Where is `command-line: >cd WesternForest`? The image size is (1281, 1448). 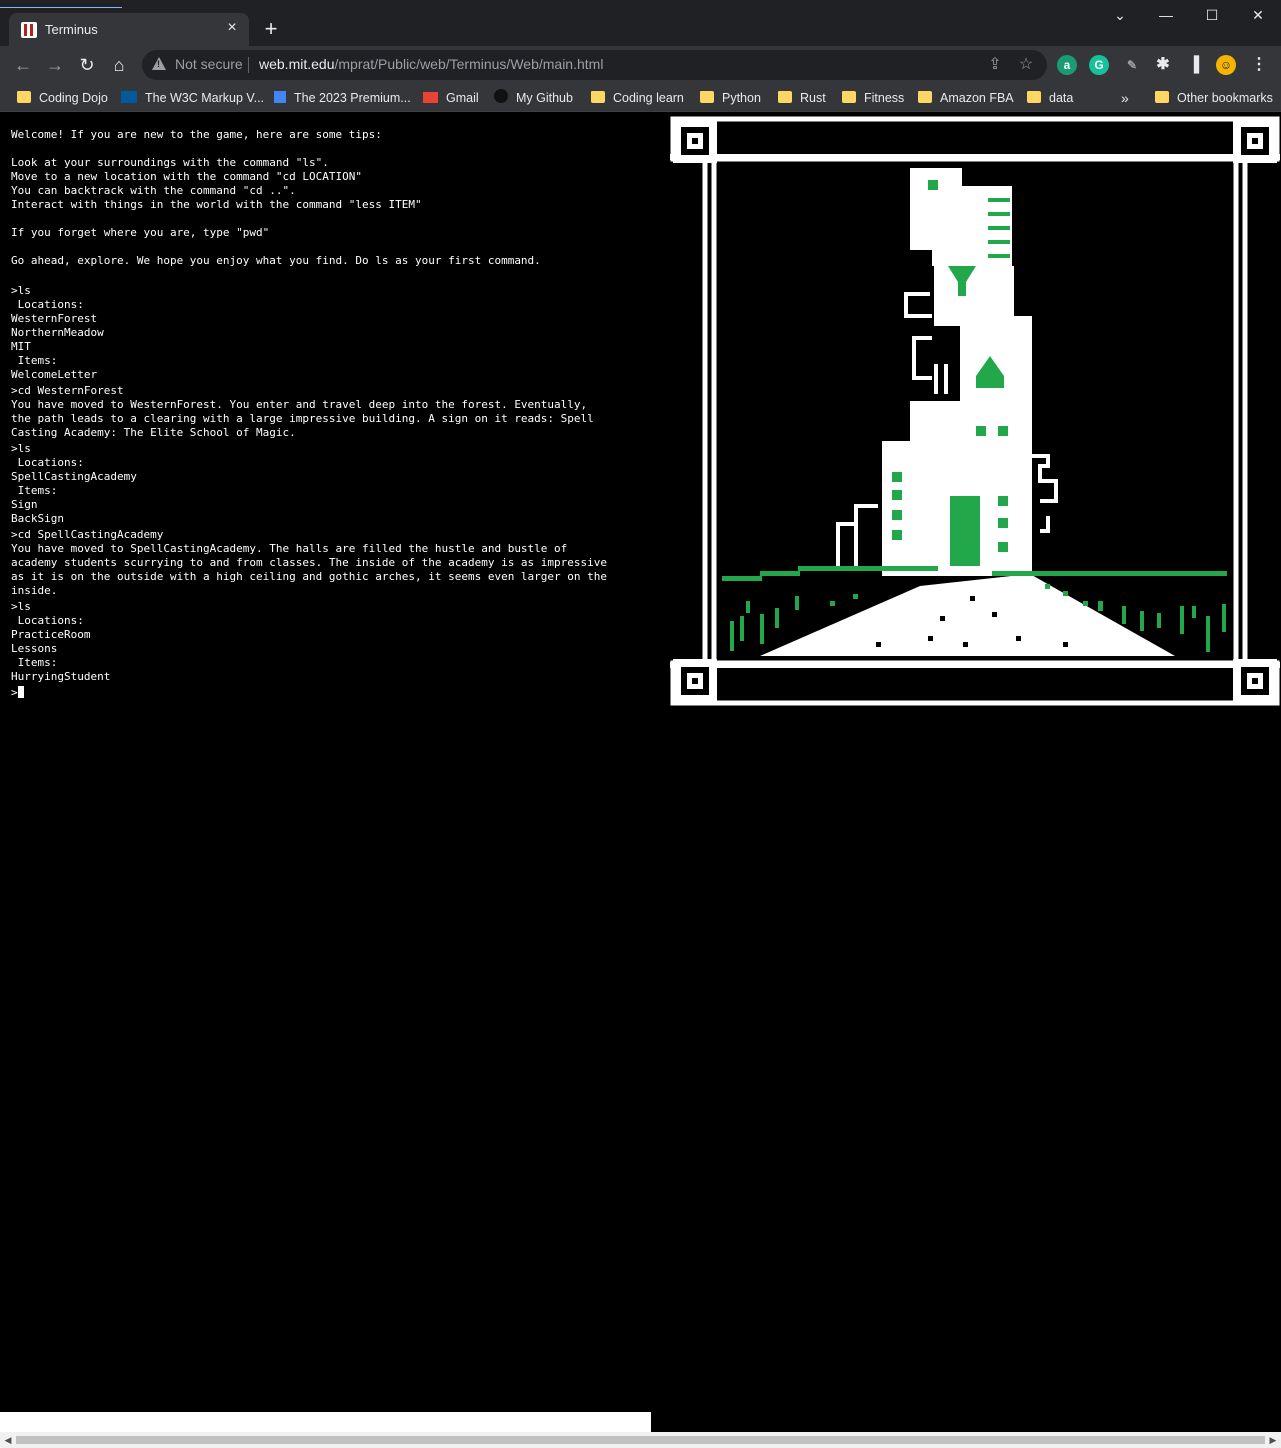 command-line: >cd WesternForest is located at coordinates (67, 390).